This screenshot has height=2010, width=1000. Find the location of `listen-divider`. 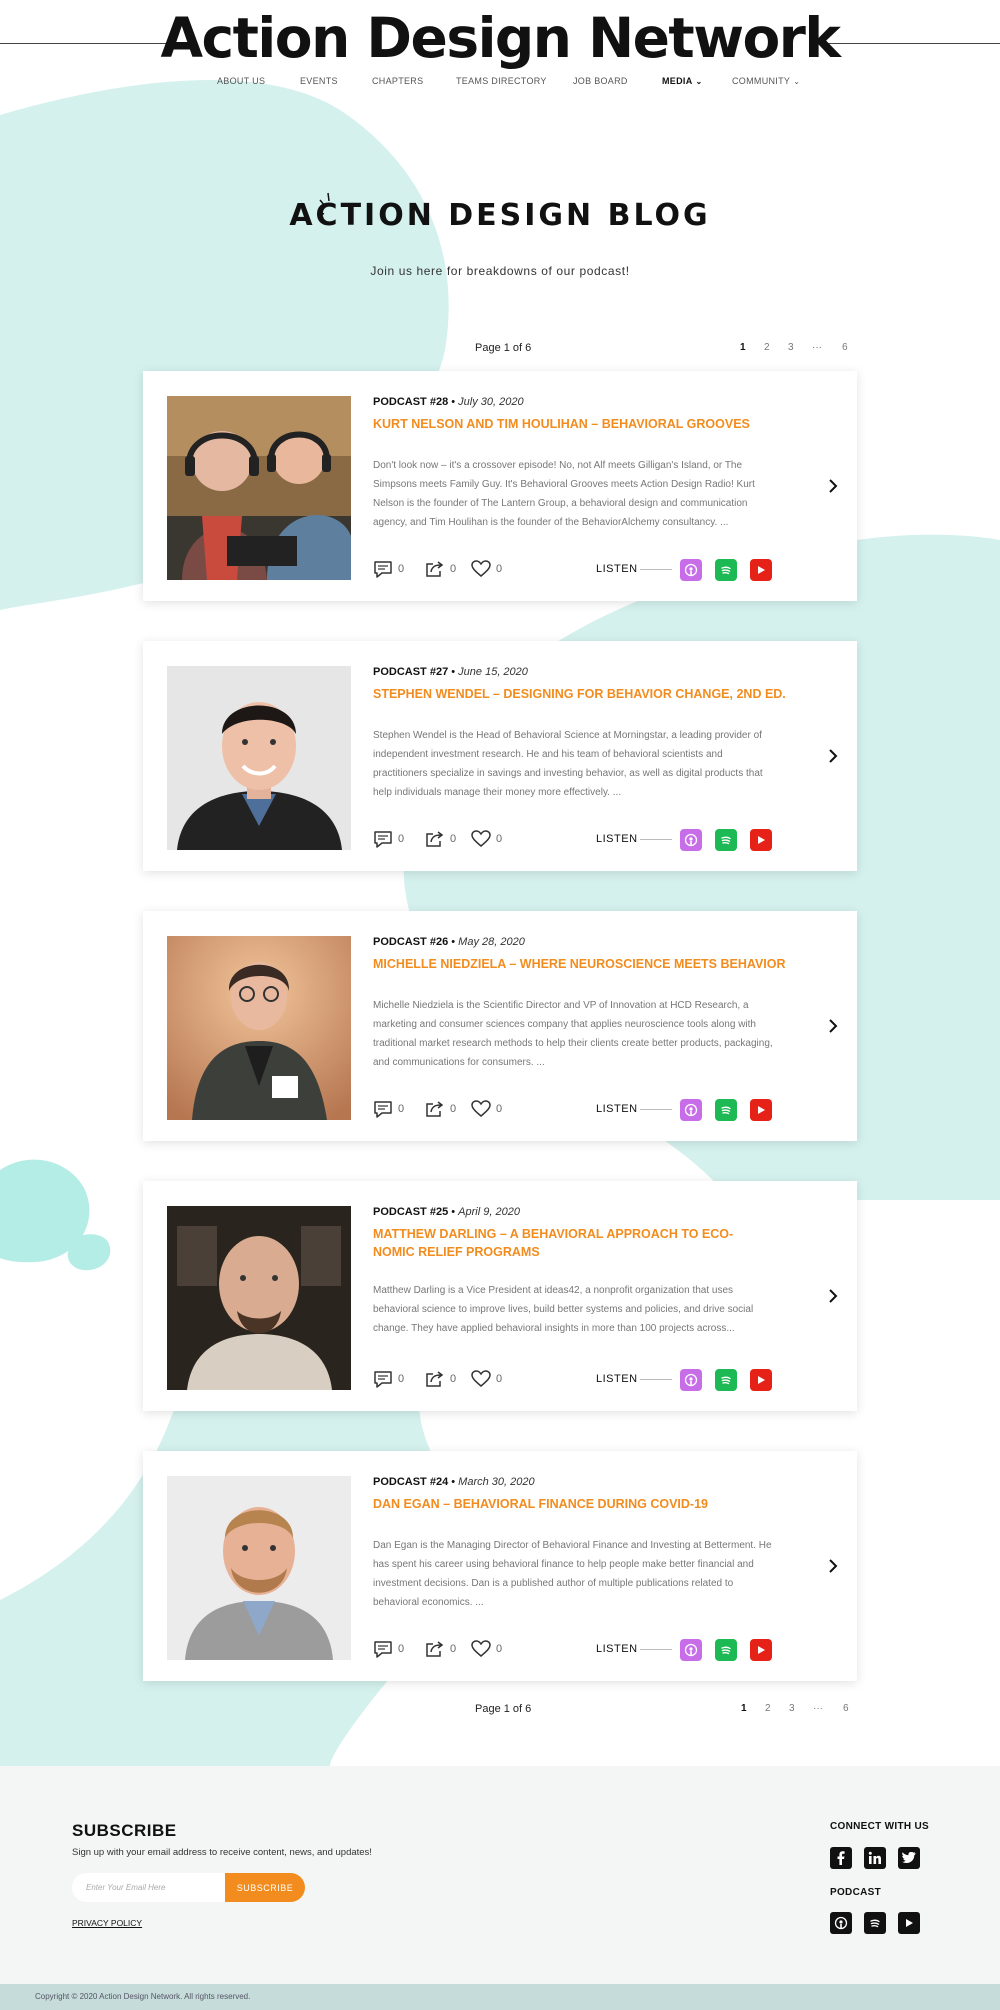

listen-divider is located at coordinates (656, 839).